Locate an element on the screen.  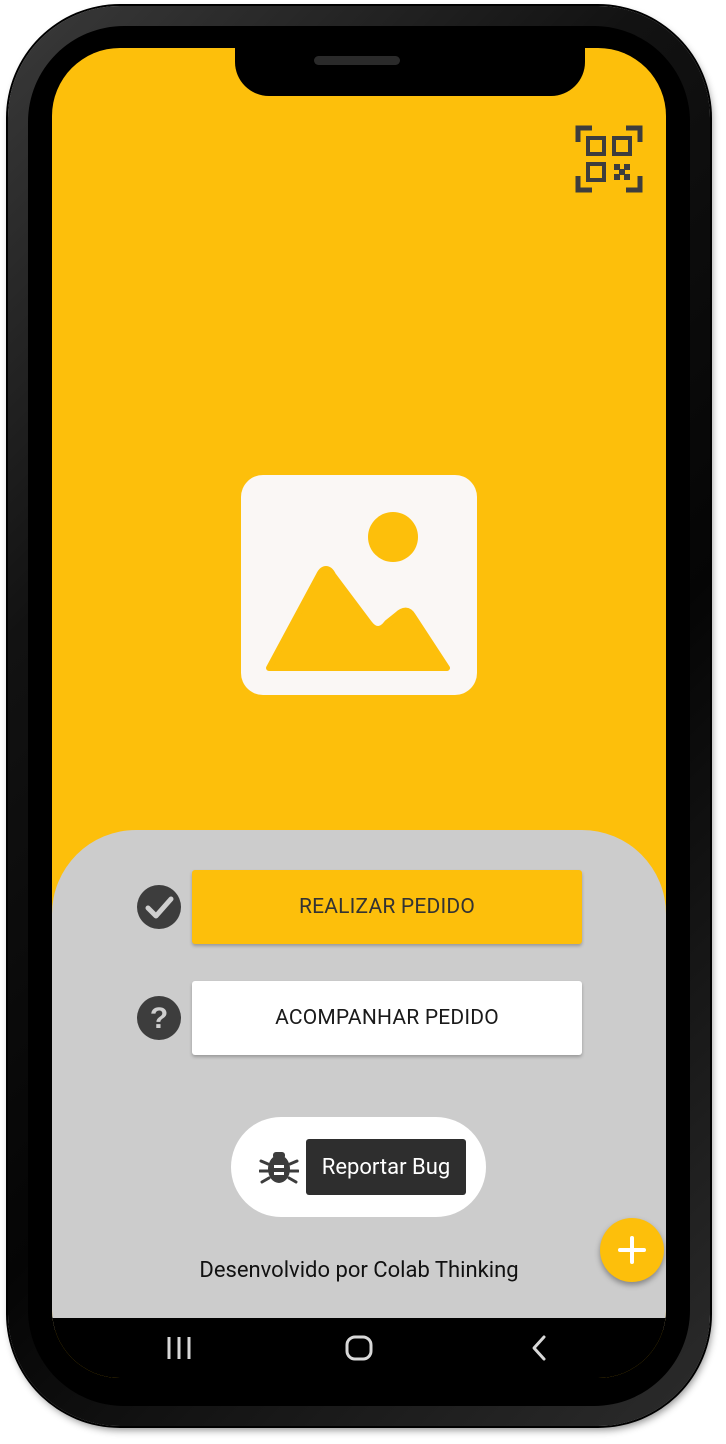
home-icon is located at coordinates (359, 1348).